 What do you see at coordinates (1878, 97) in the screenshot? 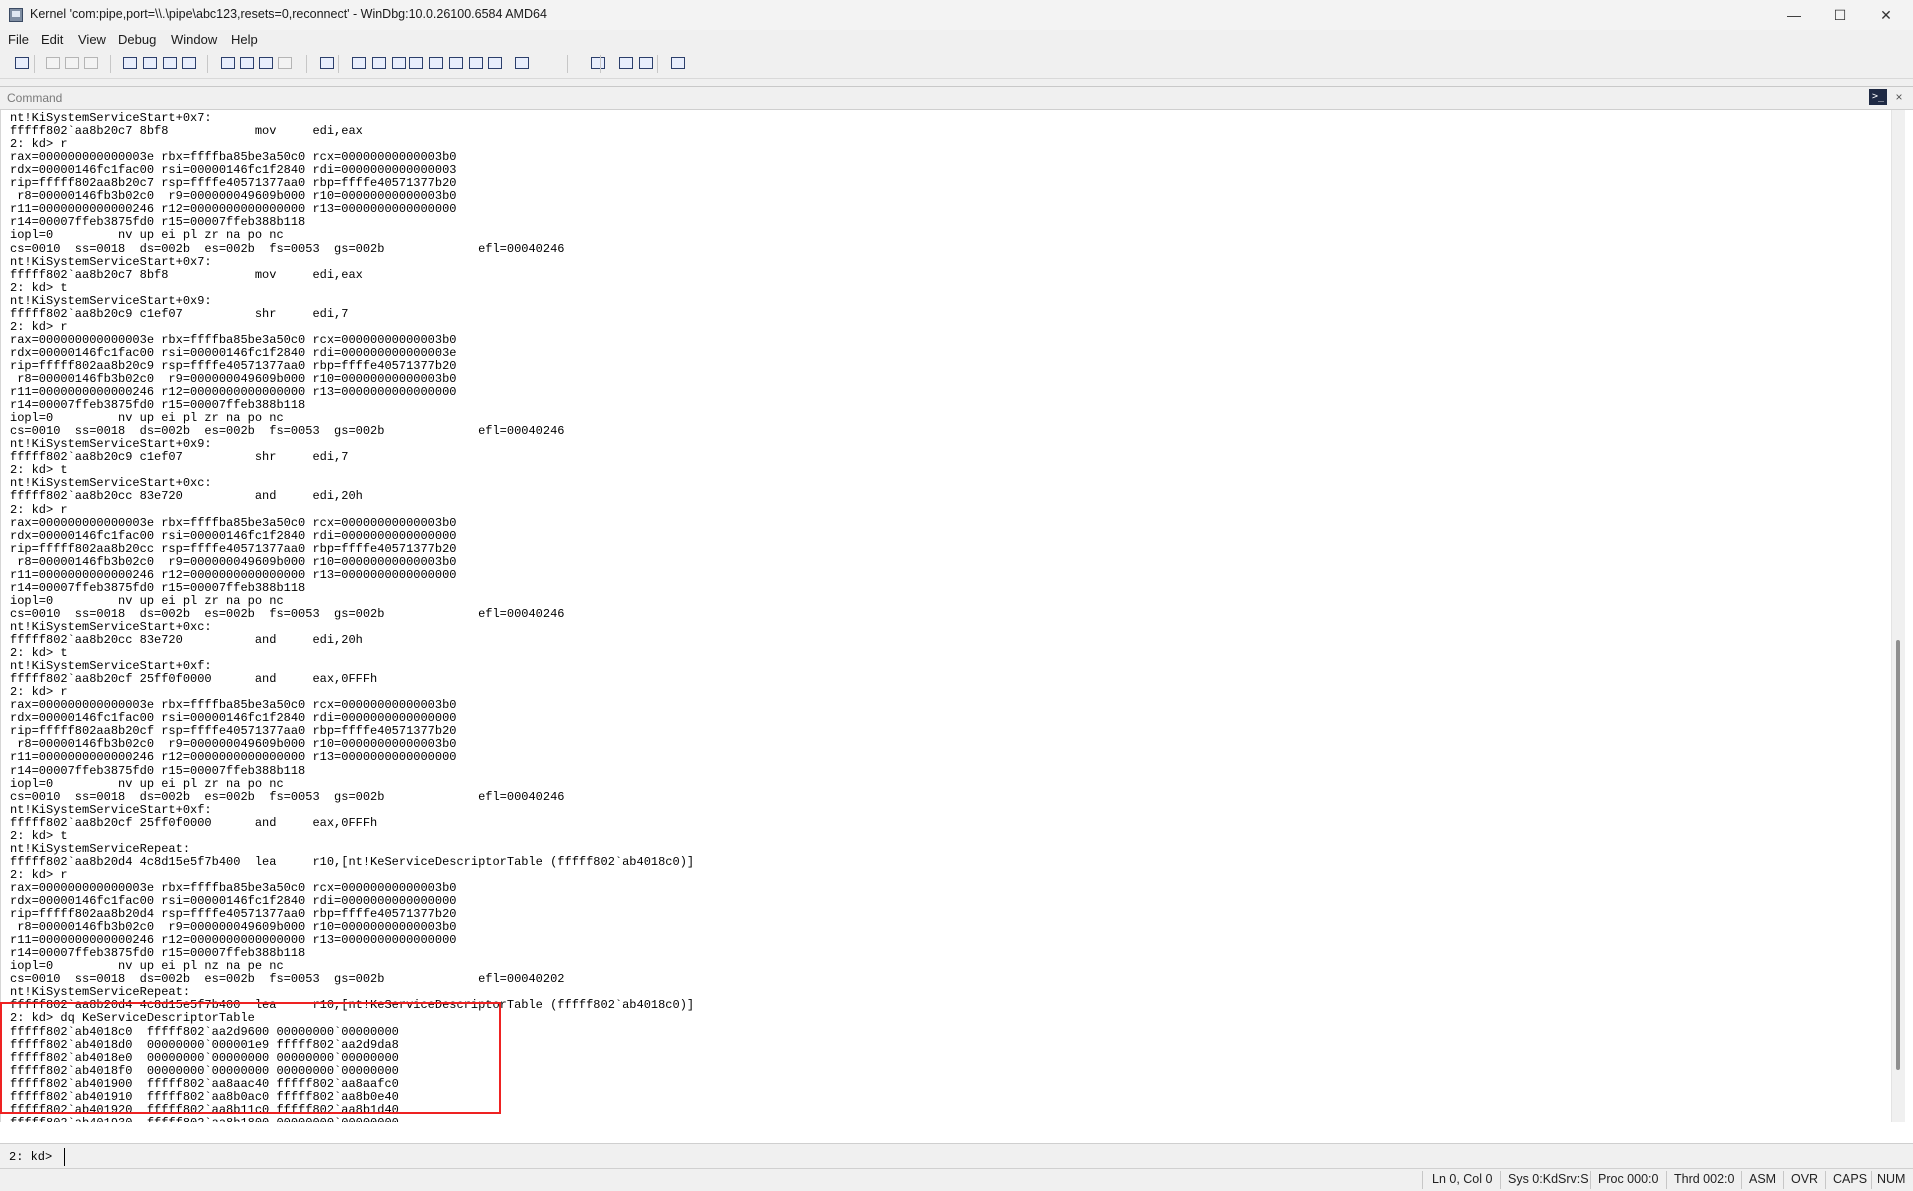
I see `prompt-icon: >_` at bounding box center [1878, 97].